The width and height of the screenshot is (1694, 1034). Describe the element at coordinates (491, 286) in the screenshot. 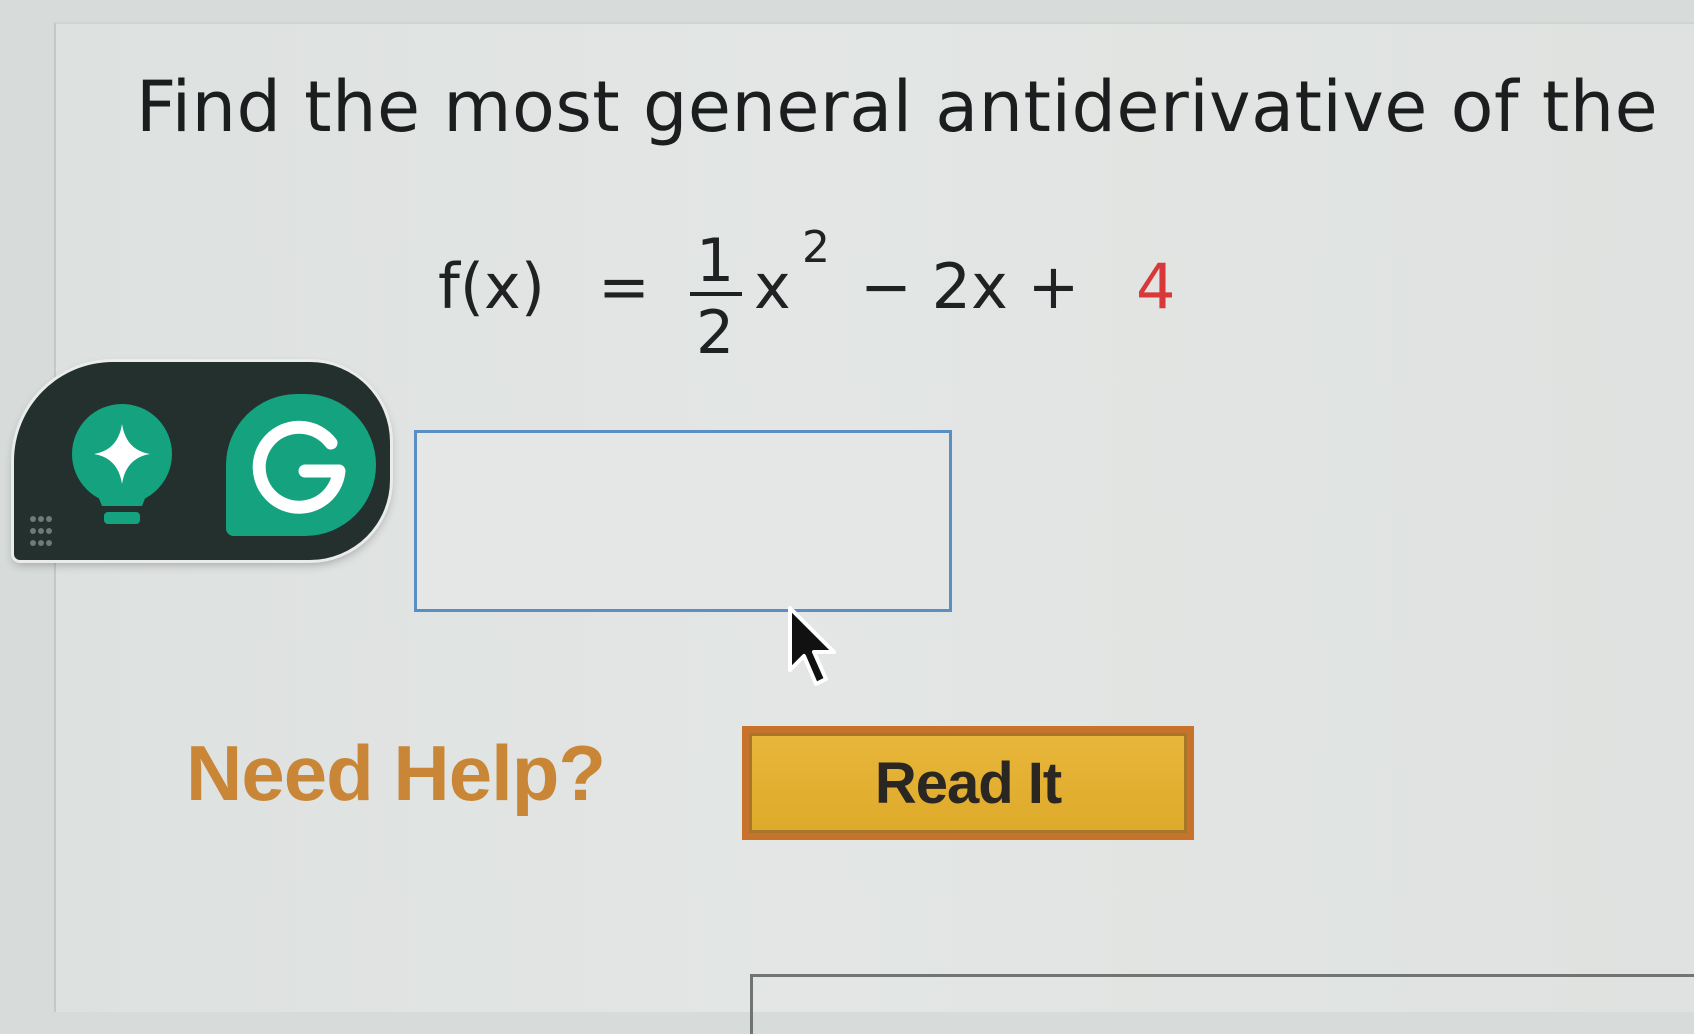

I see `equation-lhs: f(x)` at that location.